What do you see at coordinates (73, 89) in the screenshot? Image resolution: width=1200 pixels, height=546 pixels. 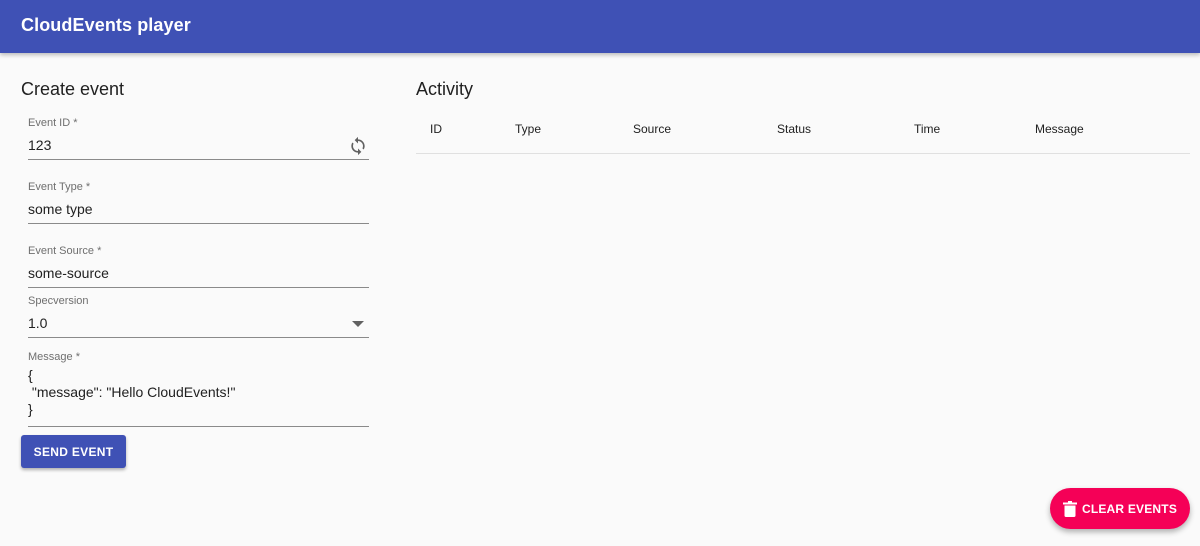 I see `create-event-title: Create event` at bounding box center [73, 89].